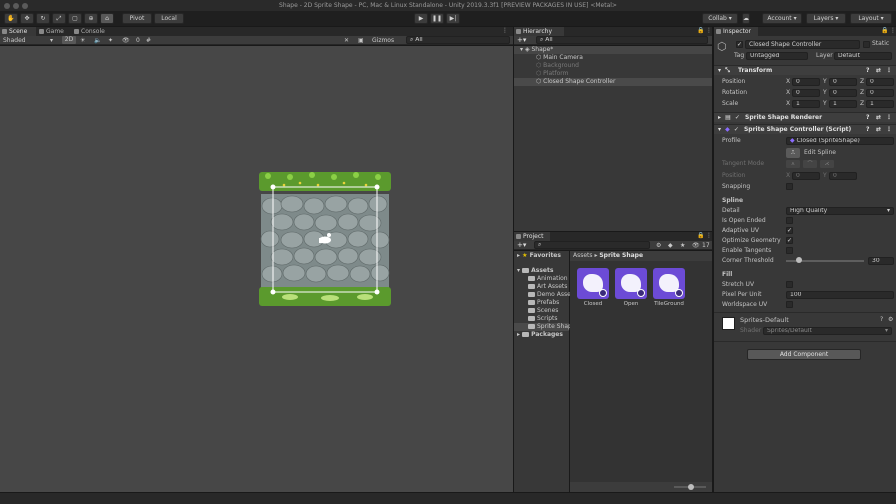 Image resolution: width=896 pixels, height=504 pixels. Describe the element at coordinates (840, 295) in the screenshot. I see `pixel-per-unit-input: 100` at that location.